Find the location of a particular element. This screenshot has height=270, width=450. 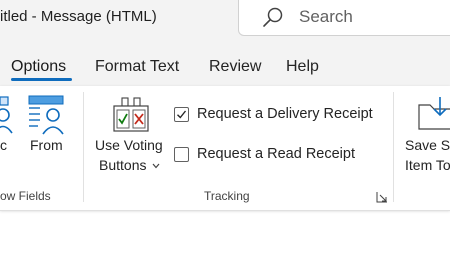

delivery-receipt-checkbox is located at coordinates (181, 114).